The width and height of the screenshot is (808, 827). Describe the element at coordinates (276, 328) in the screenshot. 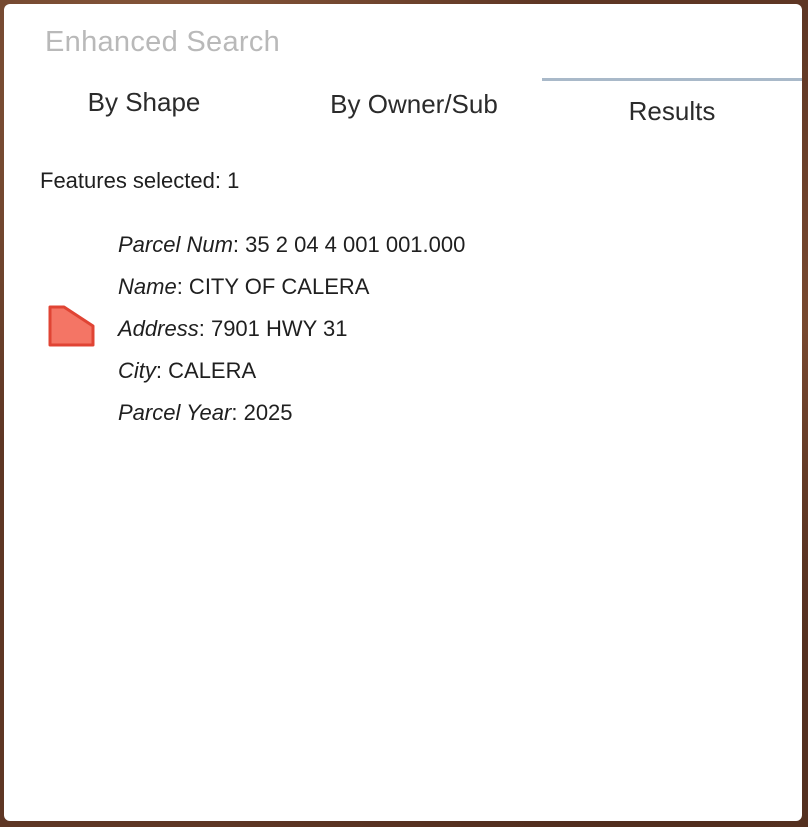

I see `attribute-value: 7901 HWY 31` at that location.